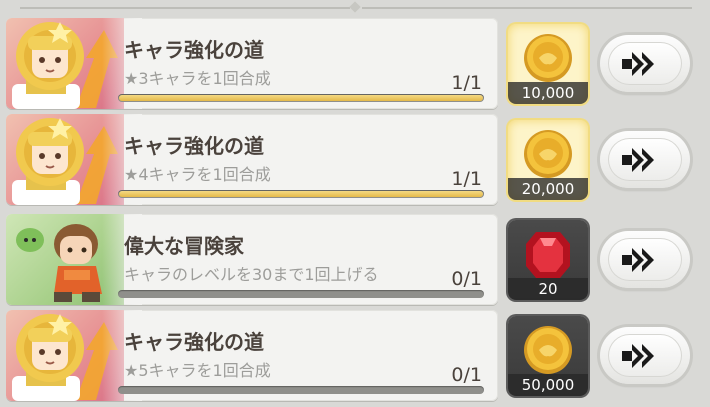  I want to click on reward-slot: 10,000, so click(548, 64).